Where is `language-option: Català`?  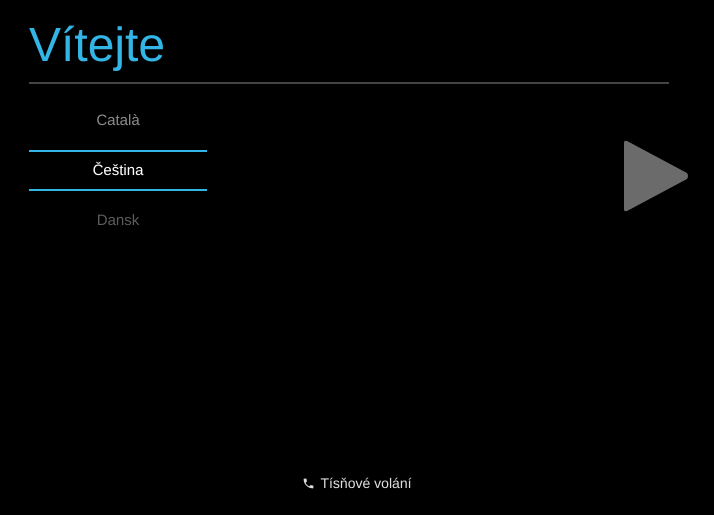 language-option: Català is located at coordinates (118, 120).